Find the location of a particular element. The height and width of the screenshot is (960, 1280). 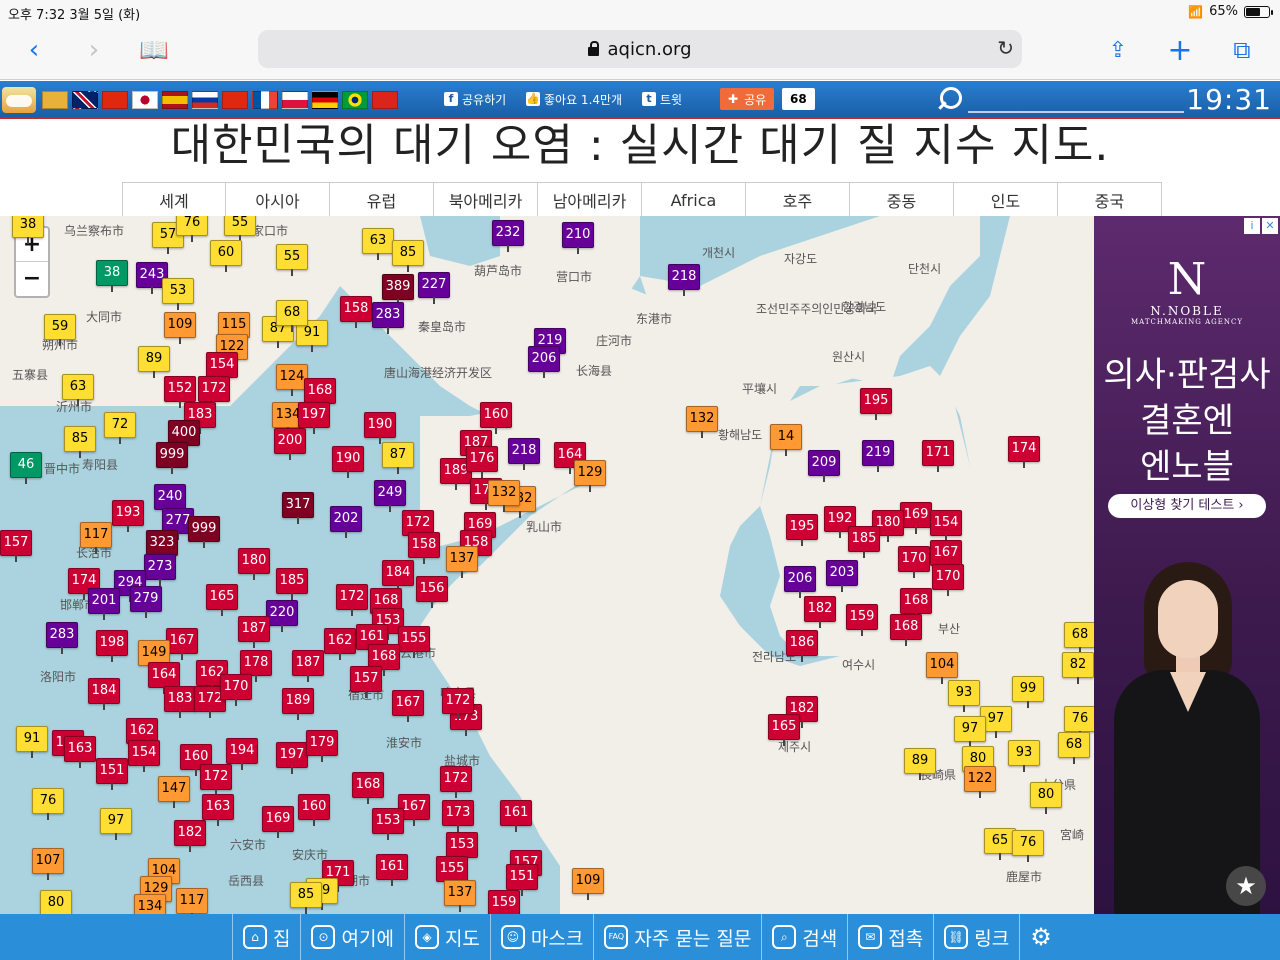

aqi-marker: 117 is located at coordinates (96, 538).